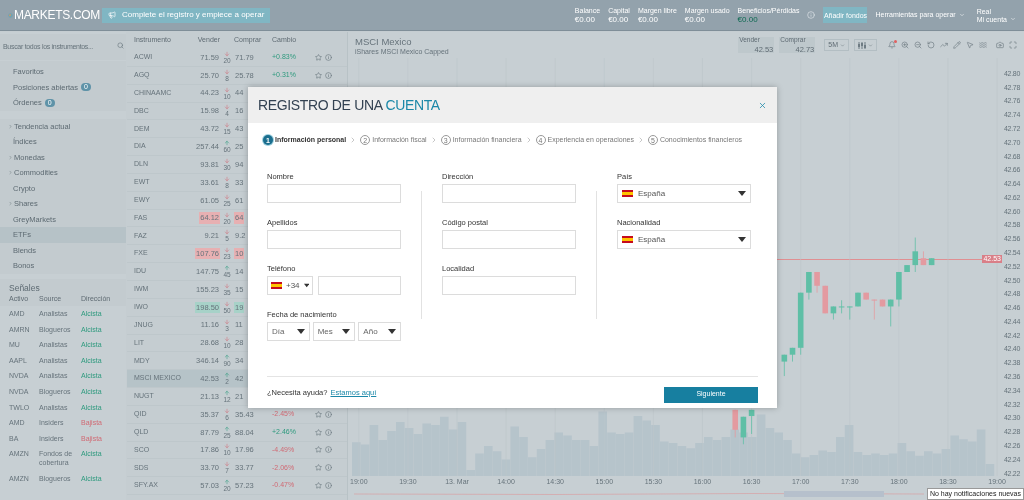 The width and height of the screenshot is (1024, 500). I want to click on waves-icon, so click(983, 45).